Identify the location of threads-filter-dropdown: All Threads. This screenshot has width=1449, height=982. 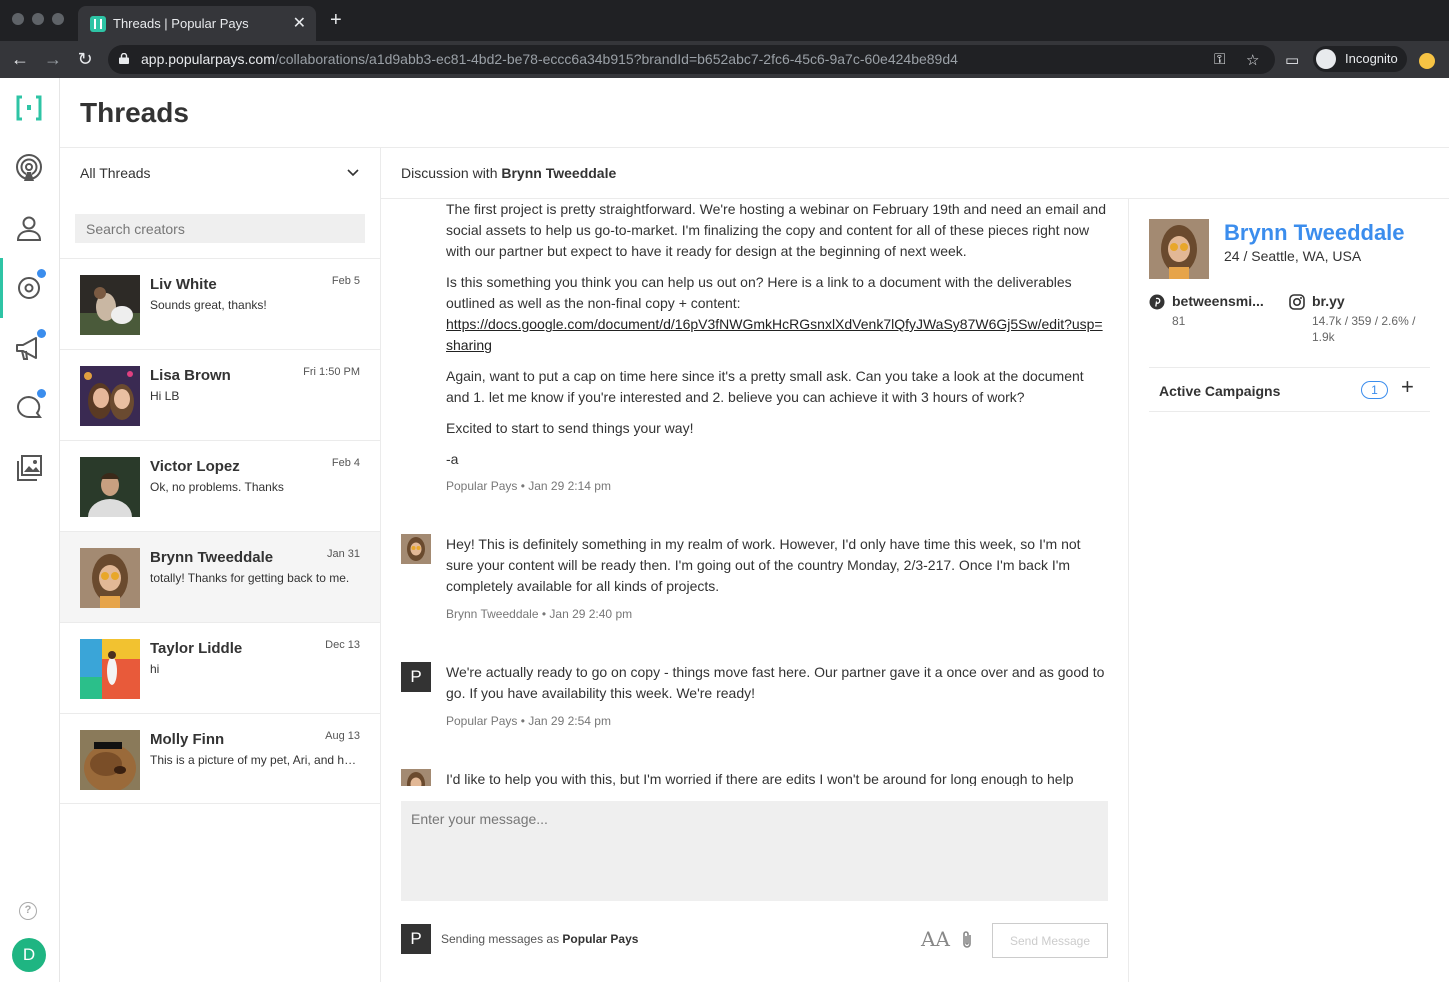
(220, 173).